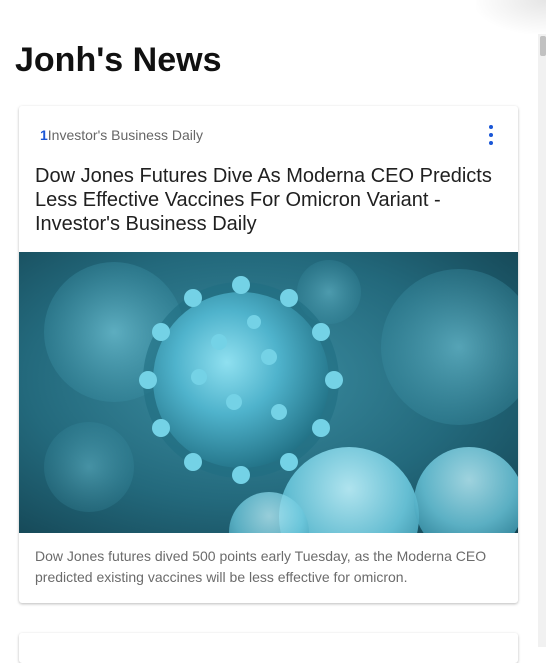 Image resolution: width=546 pixels, height=663 pixels. I want to click on topbar-shadow, so click(511, 17).